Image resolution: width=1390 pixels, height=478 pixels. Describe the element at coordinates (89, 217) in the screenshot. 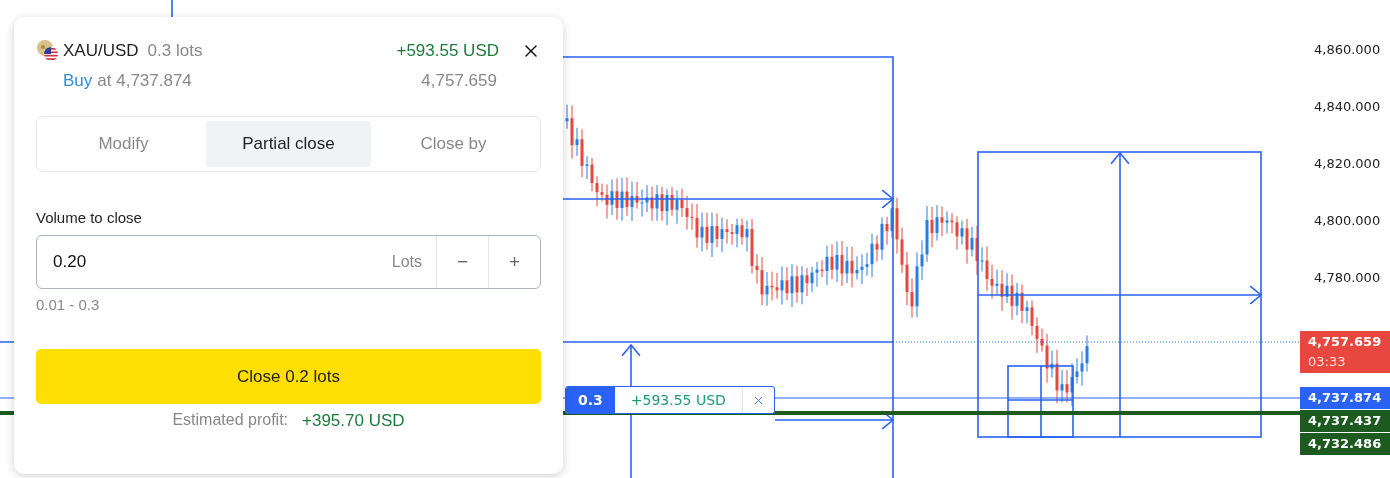

I see `field-label: Volume to close` at that location.